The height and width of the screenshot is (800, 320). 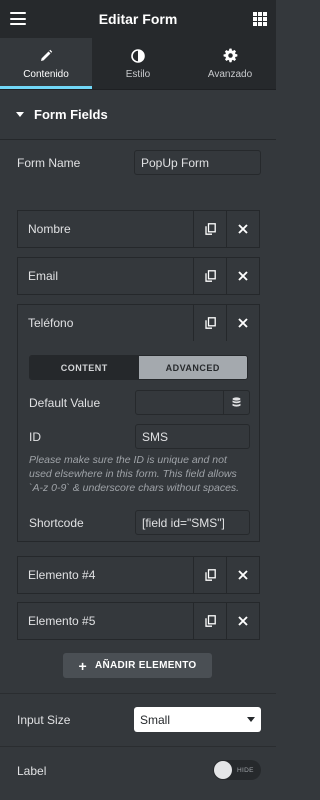 I want to click on toggle-knob, so click(x=223, y=770).